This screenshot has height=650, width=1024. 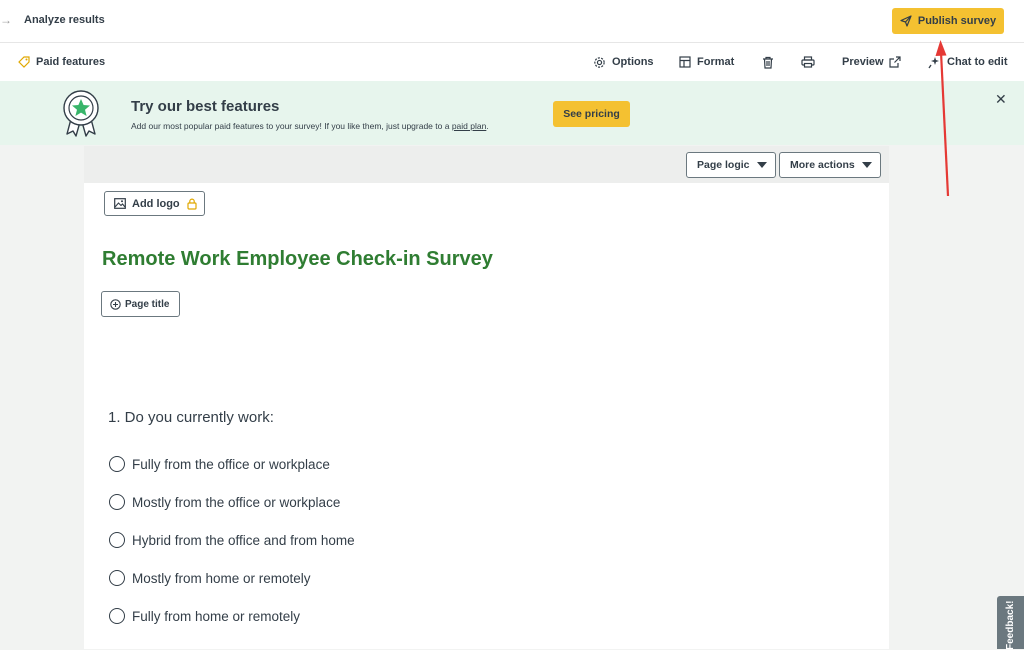 I want to click on more-actions-dropdown: More actions, so click(x=830, y=165).